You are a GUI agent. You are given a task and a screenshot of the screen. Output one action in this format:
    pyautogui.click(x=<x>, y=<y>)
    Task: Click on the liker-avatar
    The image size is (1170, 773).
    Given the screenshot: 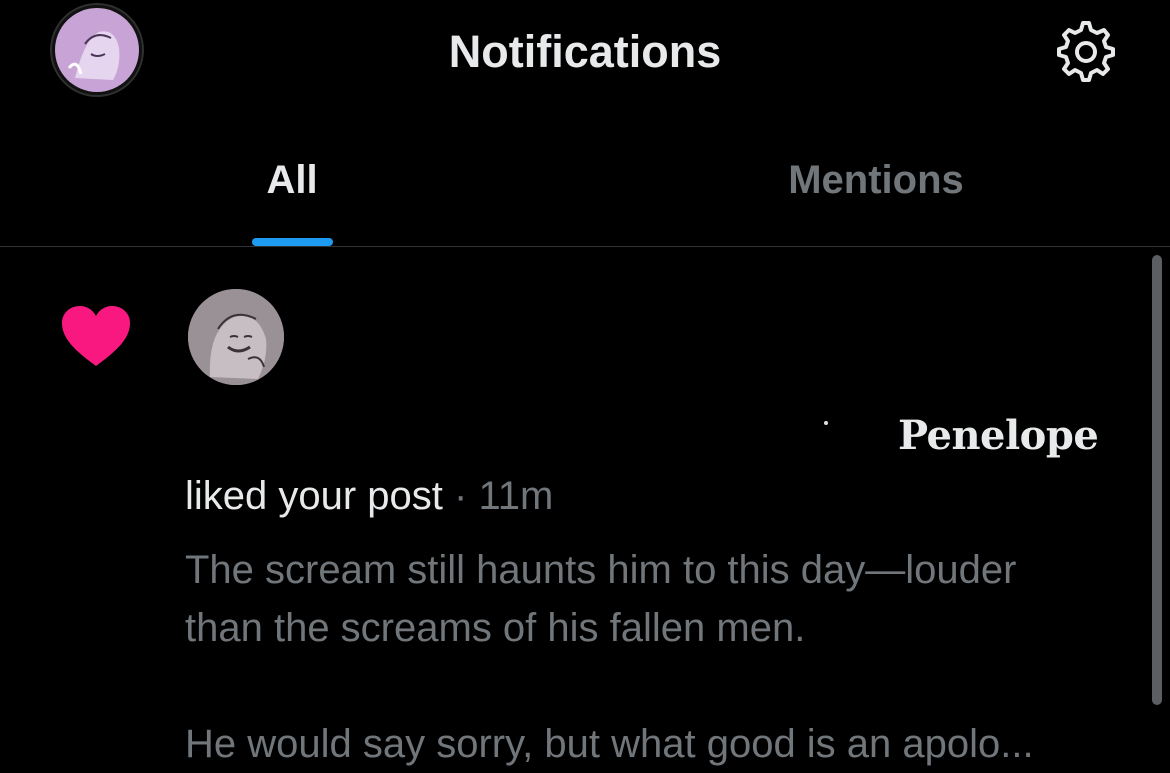 What is the action you would take?
    pyautogui.click(x=236, y=337)
    